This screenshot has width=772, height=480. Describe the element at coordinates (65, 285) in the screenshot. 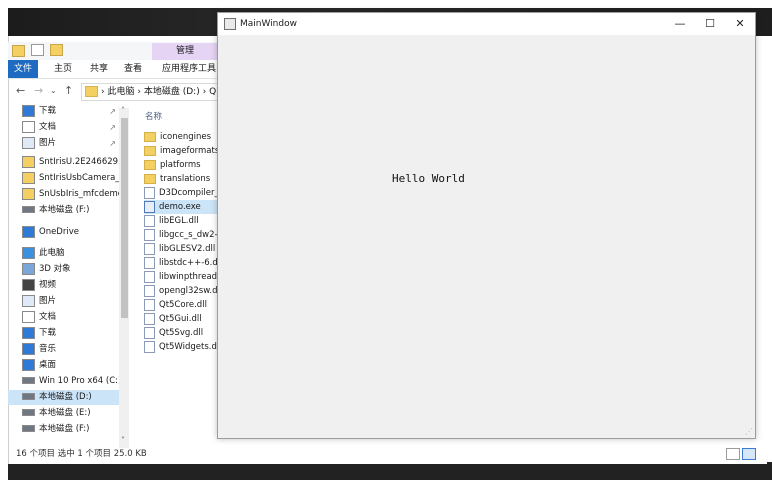

I see `sidebar-item: 视频` at that location.